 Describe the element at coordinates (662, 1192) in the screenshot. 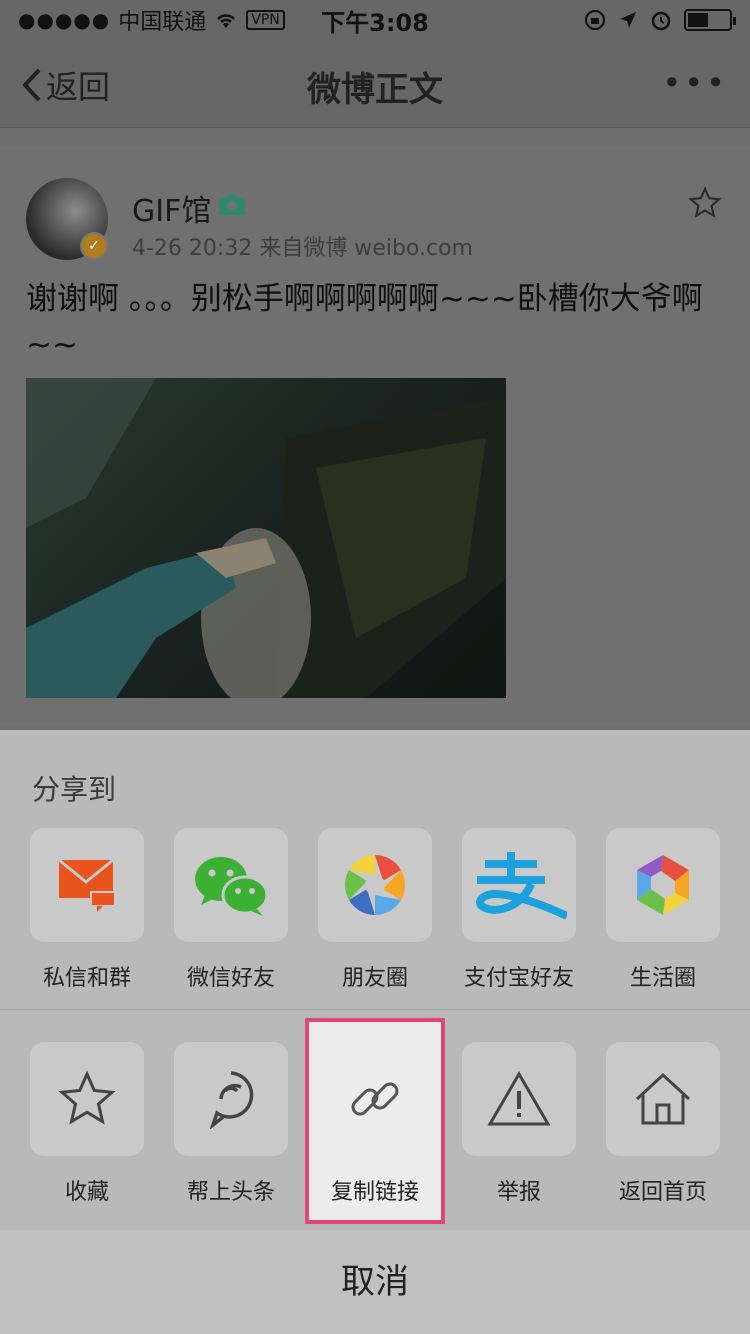

I see `action-label: 返回首页` at that location.